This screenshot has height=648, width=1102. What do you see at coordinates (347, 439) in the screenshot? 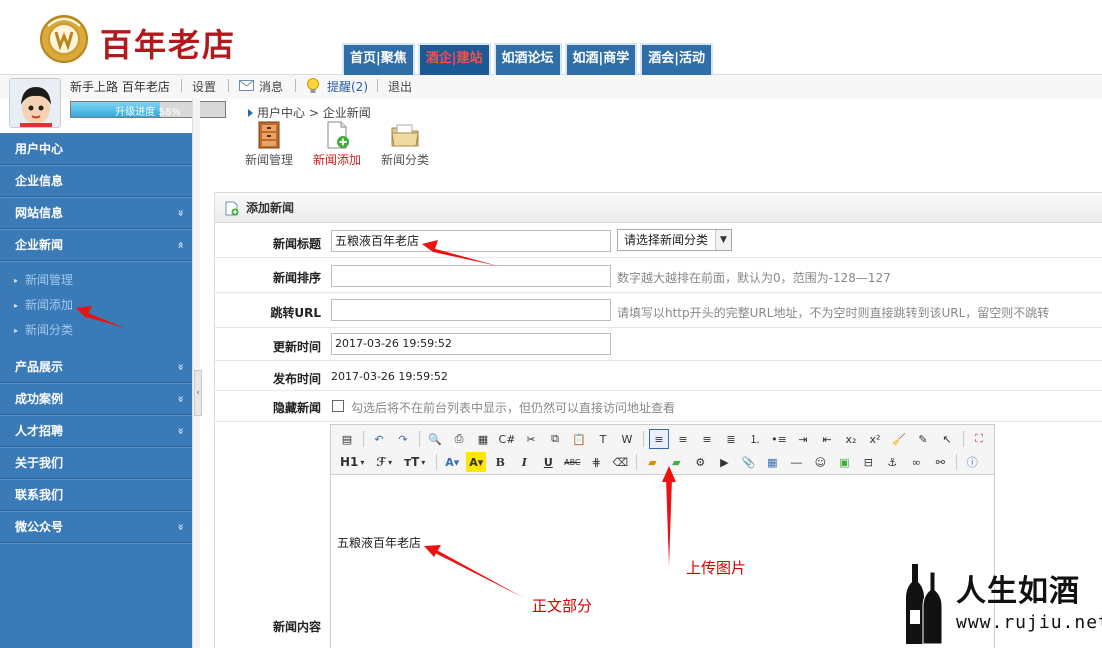
I see `source-code-icon: ▤` at bounding box center [347, 439].